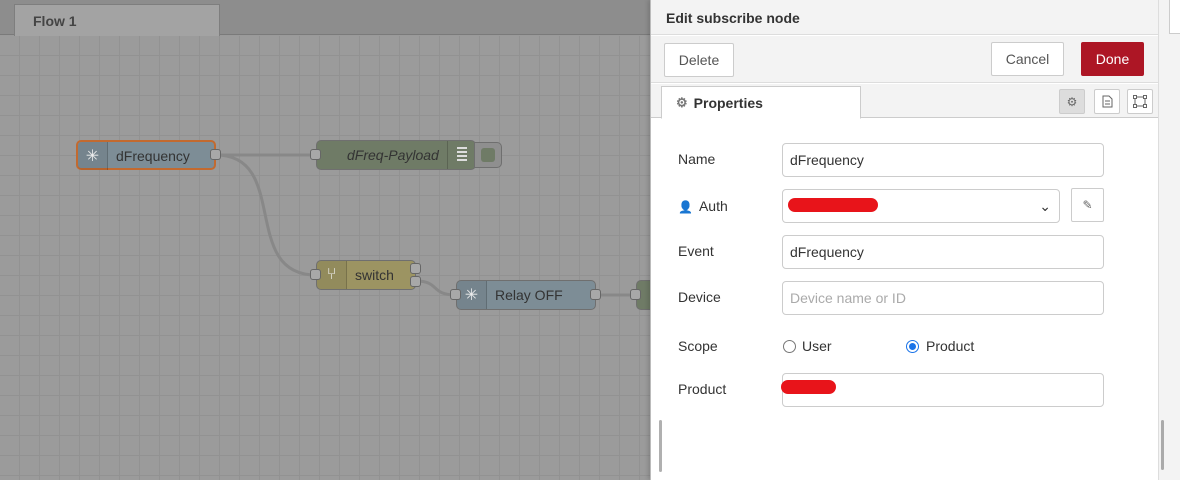 This screenshot has width=1180, height=480. I want to click on node-relay-label: Relay OFF, so click(529, 295).